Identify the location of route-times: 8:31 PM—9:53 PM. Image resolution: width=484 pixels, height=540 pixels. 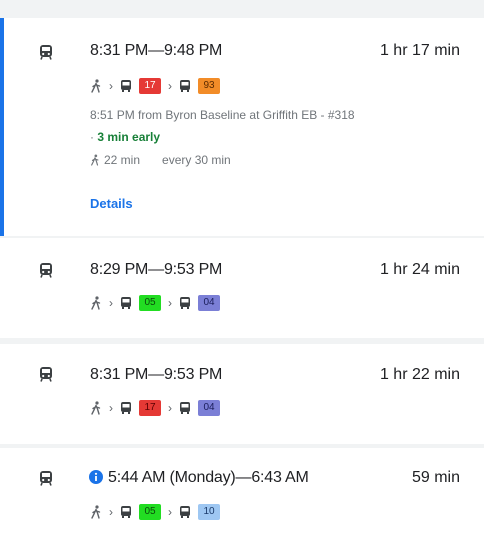
(156, 374).